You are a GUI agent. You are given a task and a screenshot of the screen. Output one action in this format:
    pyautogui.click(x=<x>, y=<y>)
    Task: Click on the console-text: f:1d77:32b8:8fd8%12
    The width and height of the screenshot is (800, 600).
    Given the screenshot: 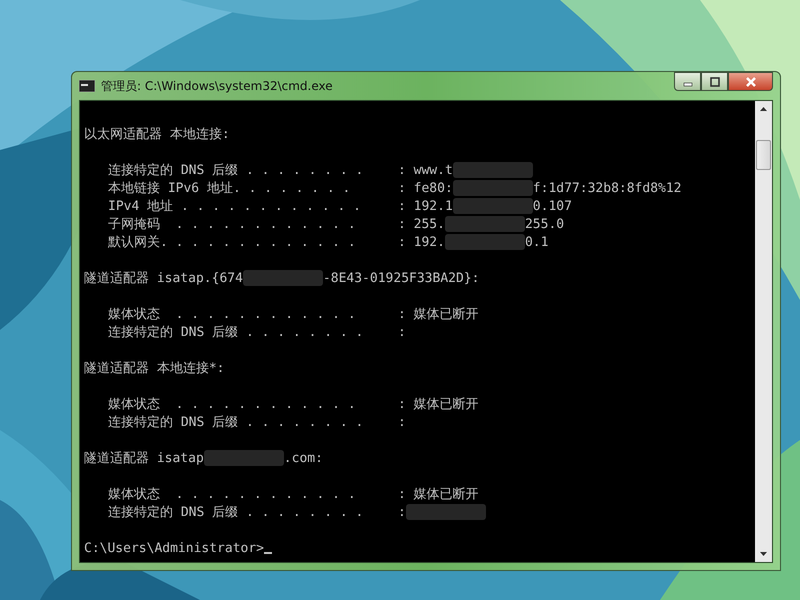 What is the action you would take?
    pyautogui.click(x=607, y=188)
    